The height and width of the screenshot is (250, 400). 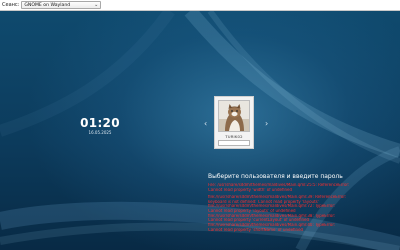 What do you see at coordinates (47, 5) in the screenshot?
I see `session-dropdown-value: GNOME on Wayland` at bounding box center [47, 5].